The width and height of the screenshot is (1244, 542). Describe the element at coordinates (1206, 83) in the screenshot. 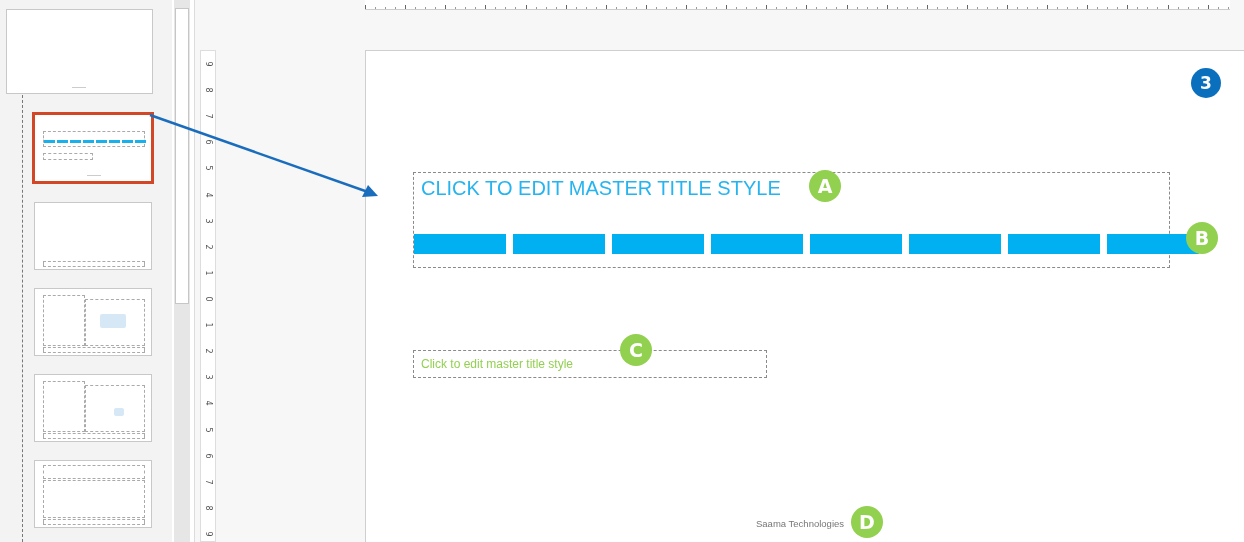

I see `slide-number-badge: 3` at that location.